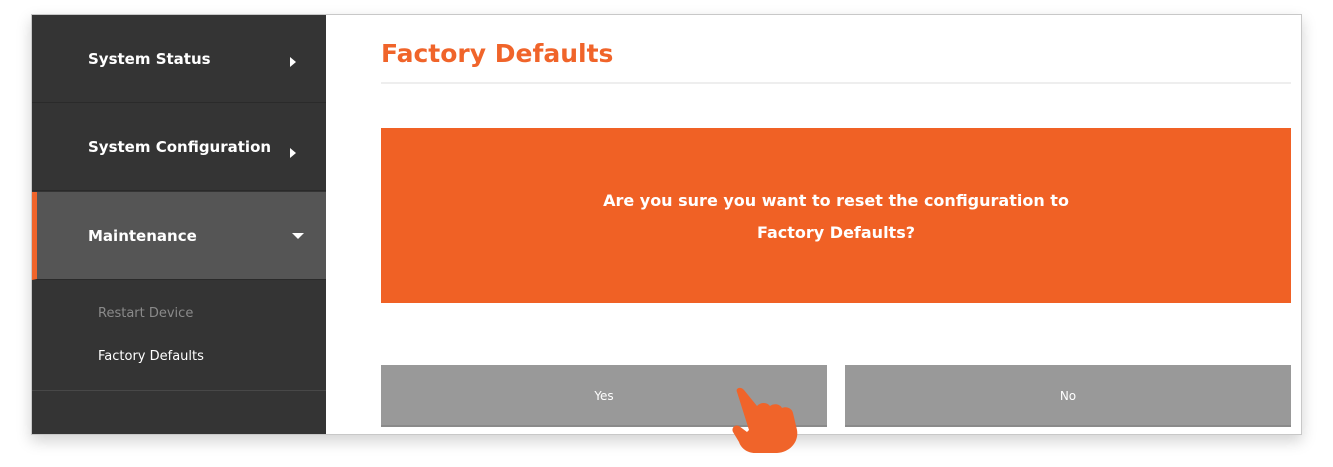 Image resolution: width=1333 pixels, height=467 pixels. I want to click on sidebar-item-label: System Status, so click(149, 58).